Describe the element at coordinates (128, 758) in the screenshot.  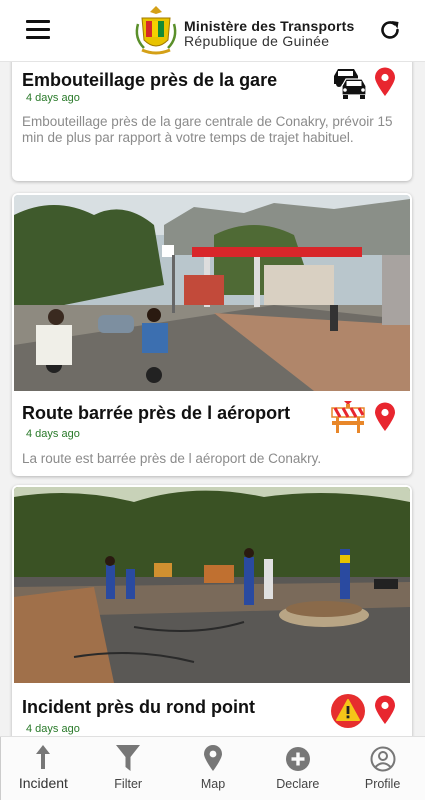
I see `filter-icon` at that location.